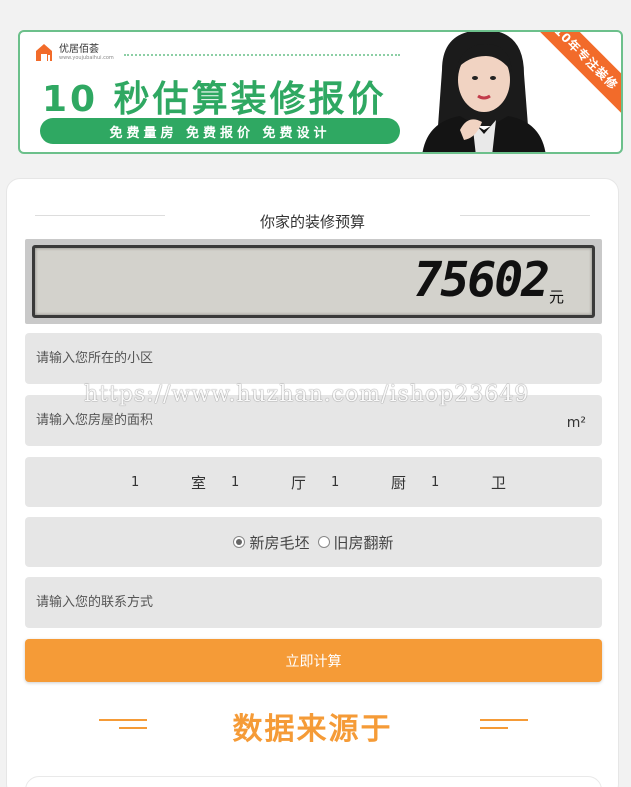  Describe the element at coordinates (313, 781) in the screenshot. I see `data-source-card` at that location.